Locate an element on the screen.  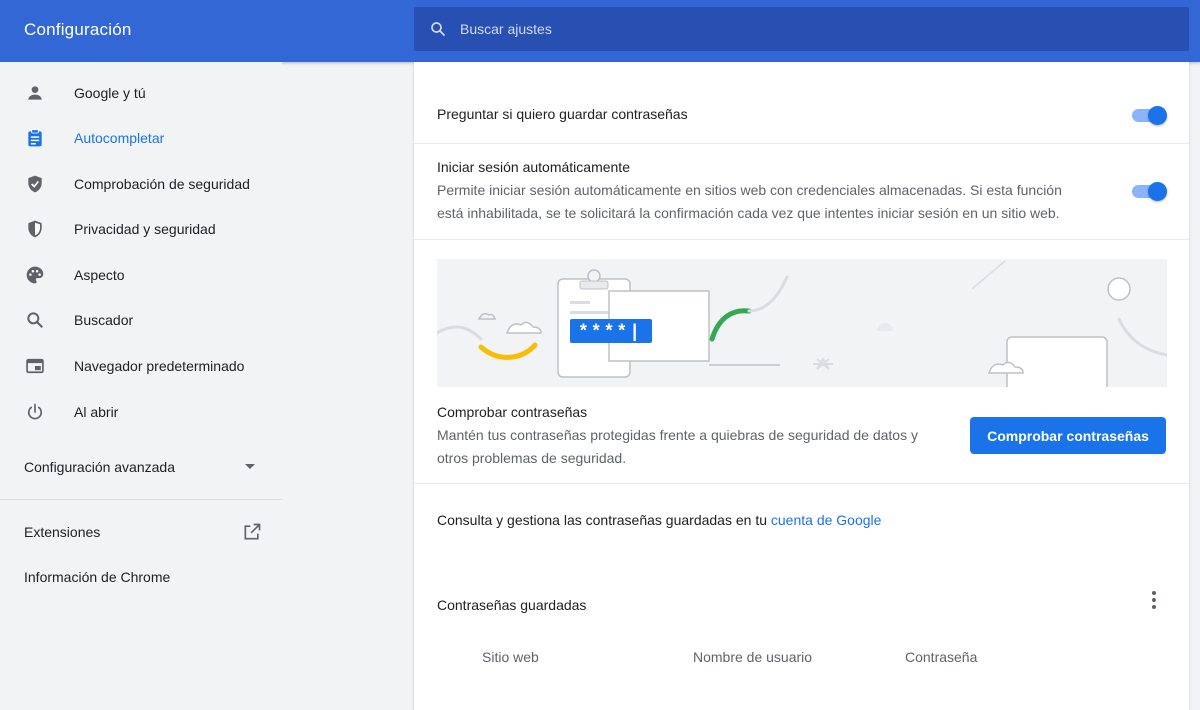
shield-icon is located at coordinates (35, 229).